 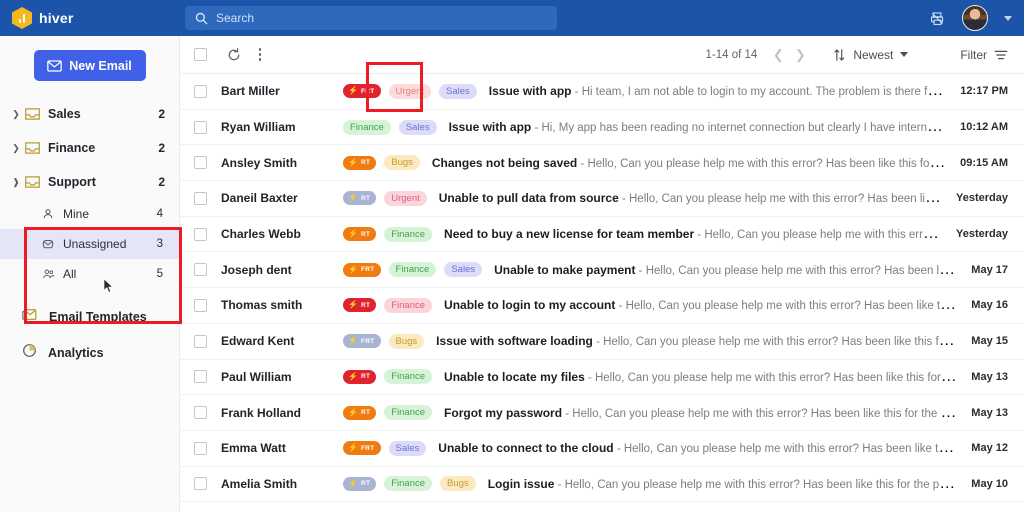 I want to click on email-badges: ⚡ FRT Urgent Sales, so click(x=410, y=91).